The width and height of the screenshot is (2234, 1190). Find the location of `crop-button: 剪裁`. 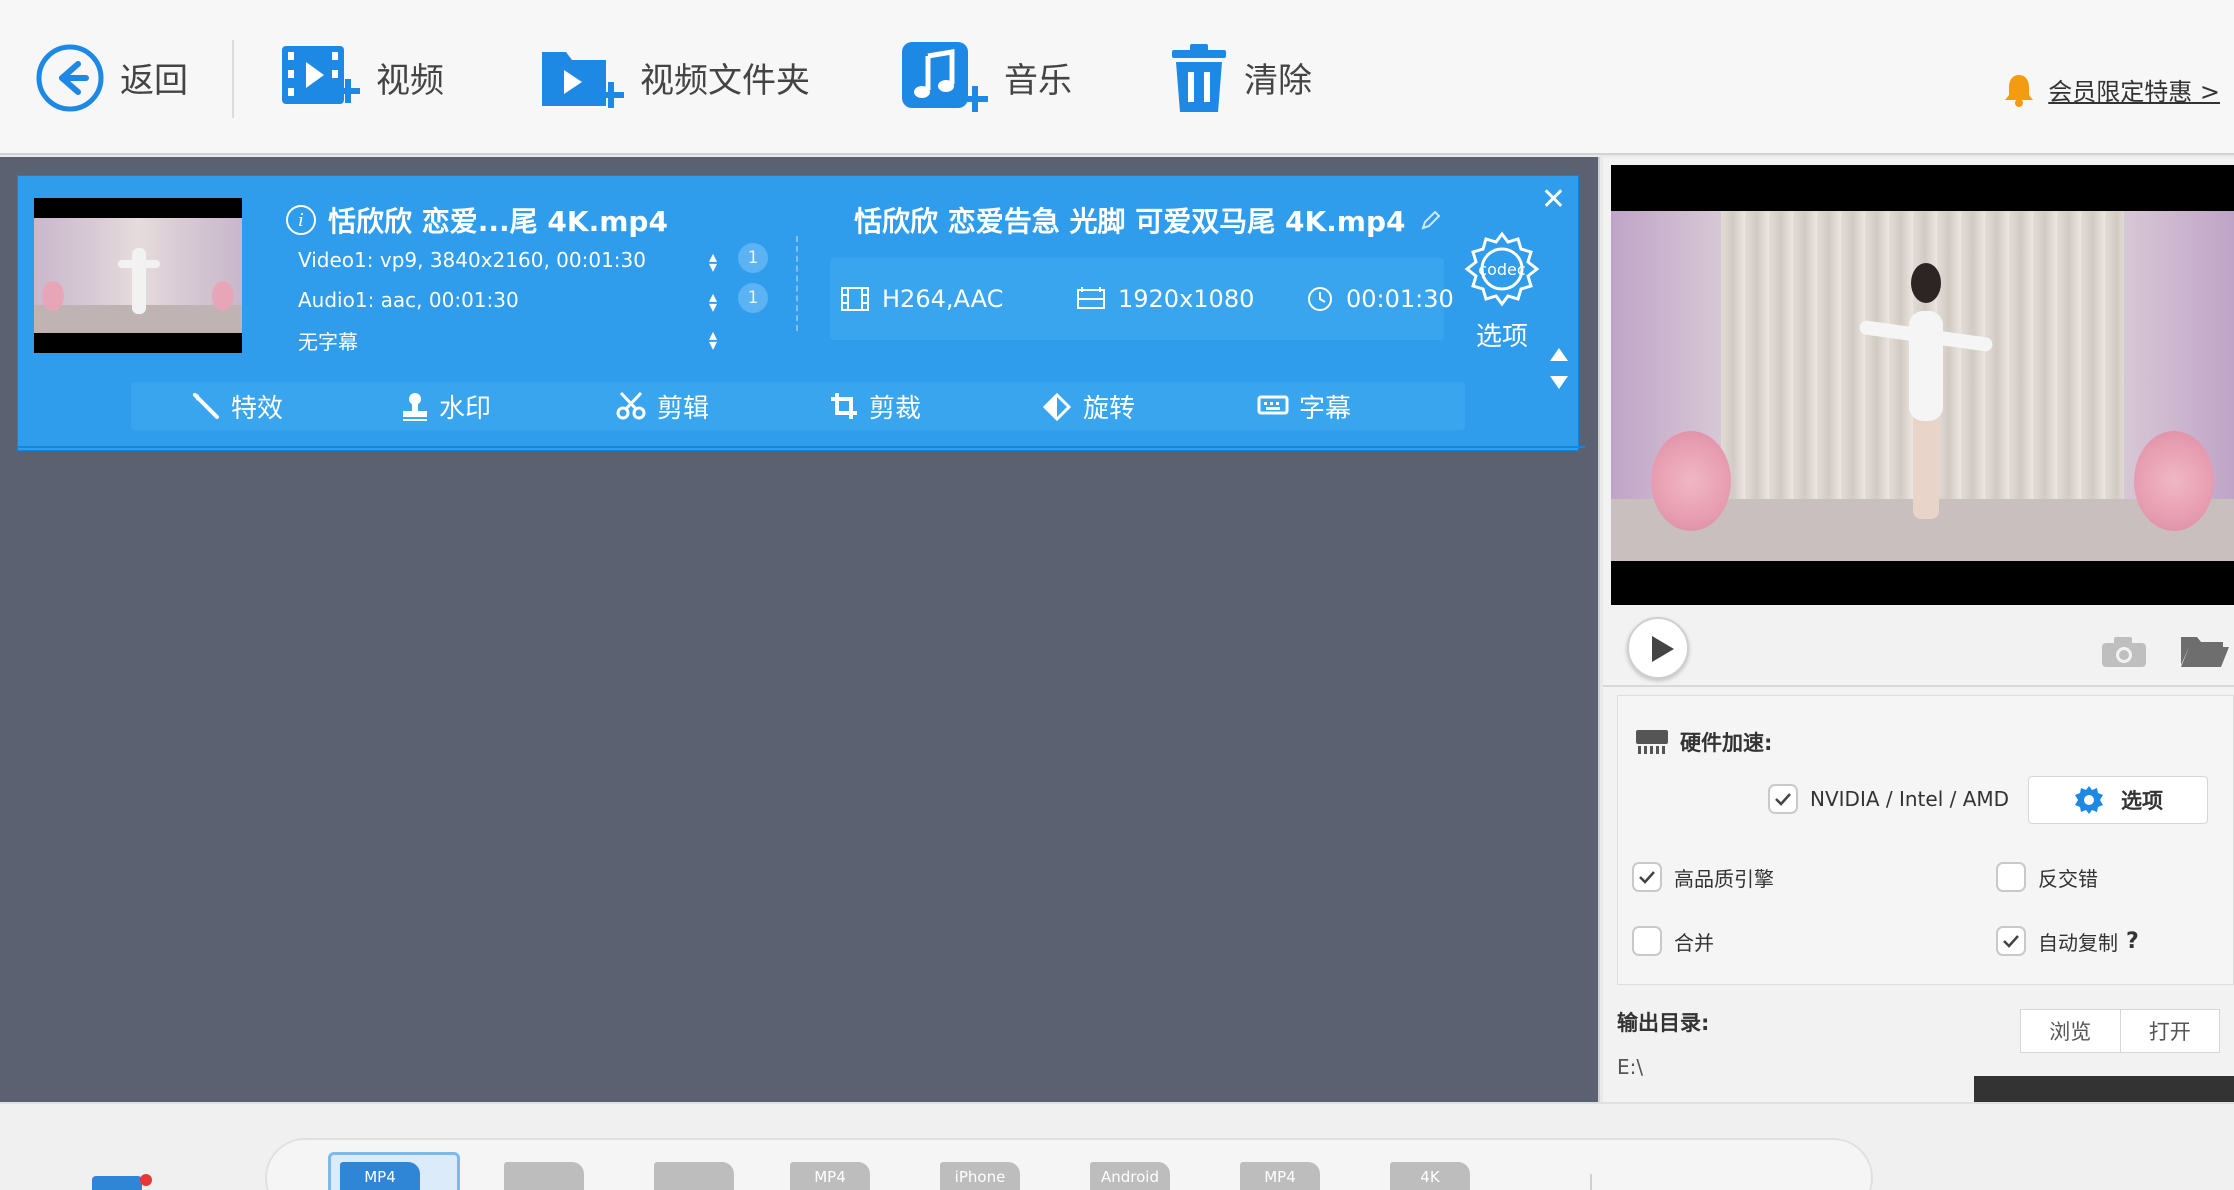

crop-button: 剪裁 is located at coordinates (875, 406).